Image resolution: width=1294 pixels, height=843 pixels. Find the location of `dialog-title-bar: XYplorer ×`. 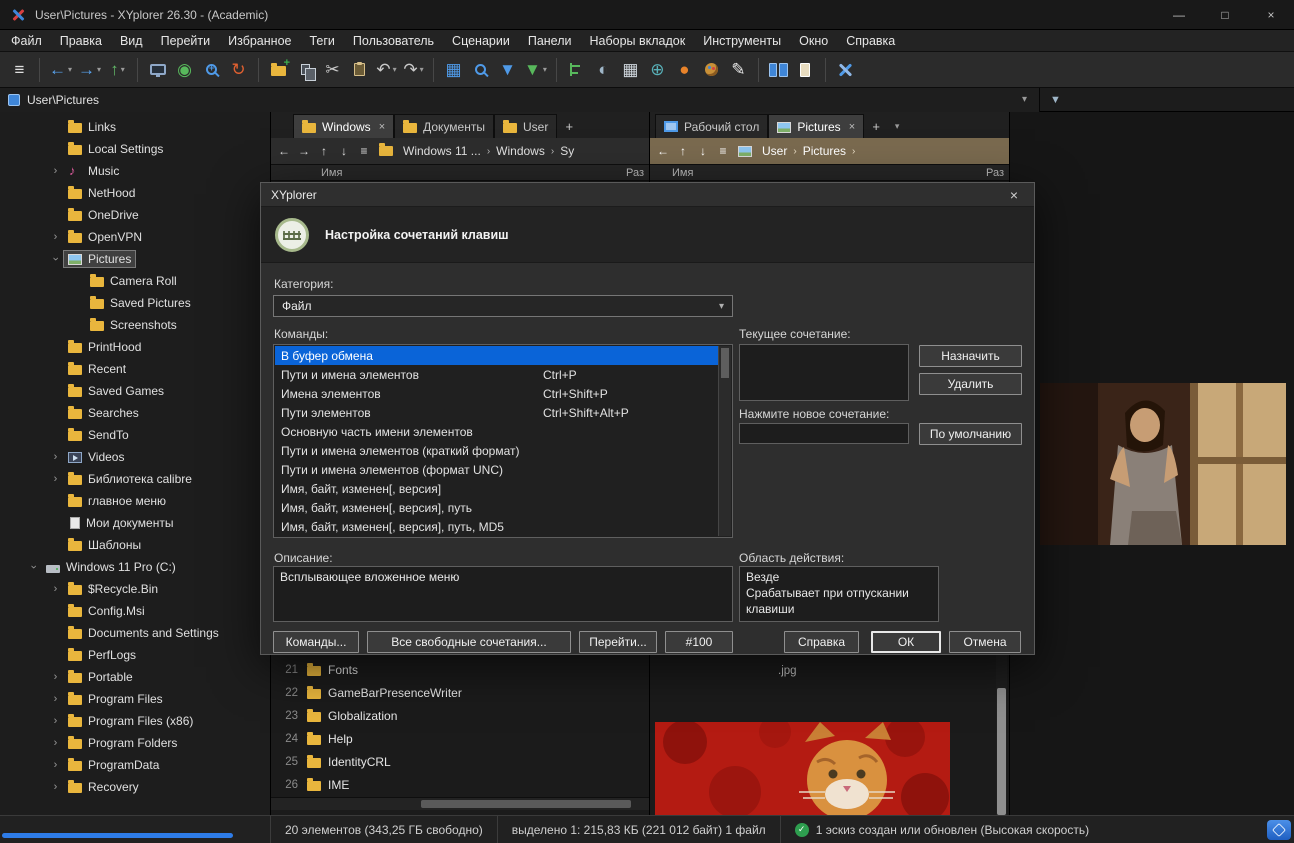

dialog-title-bar: XYplorer × is located at coordinates (647, 195).